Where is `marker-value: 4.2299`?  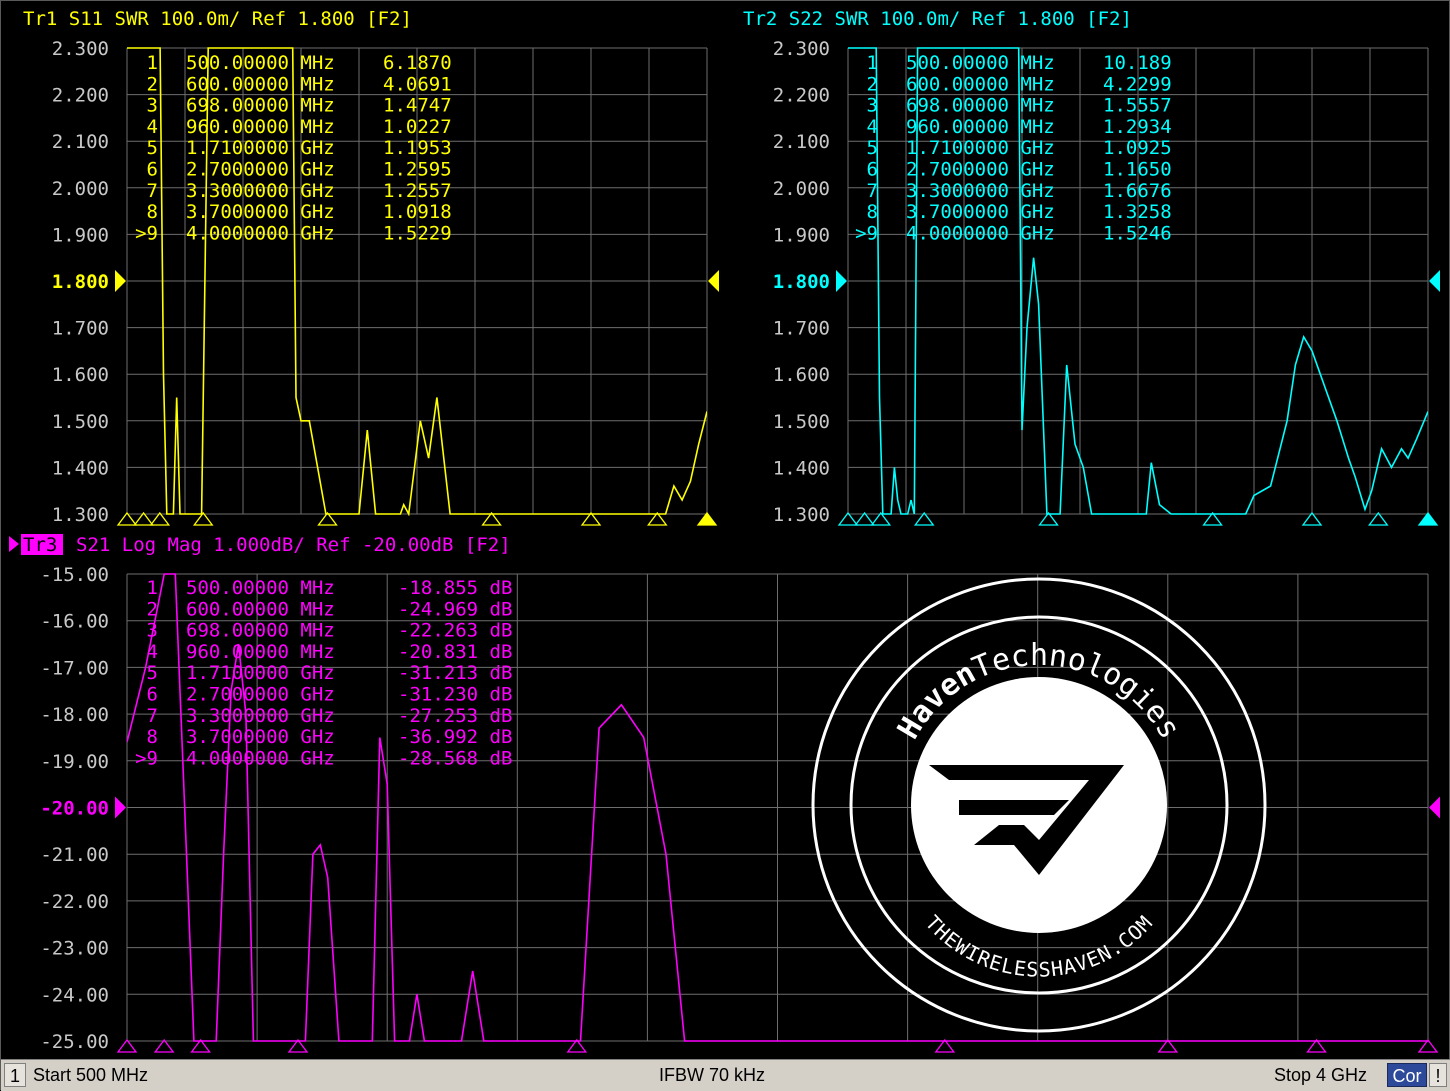 marker-value: 4.2299 is located at coordinates (1137, 84).